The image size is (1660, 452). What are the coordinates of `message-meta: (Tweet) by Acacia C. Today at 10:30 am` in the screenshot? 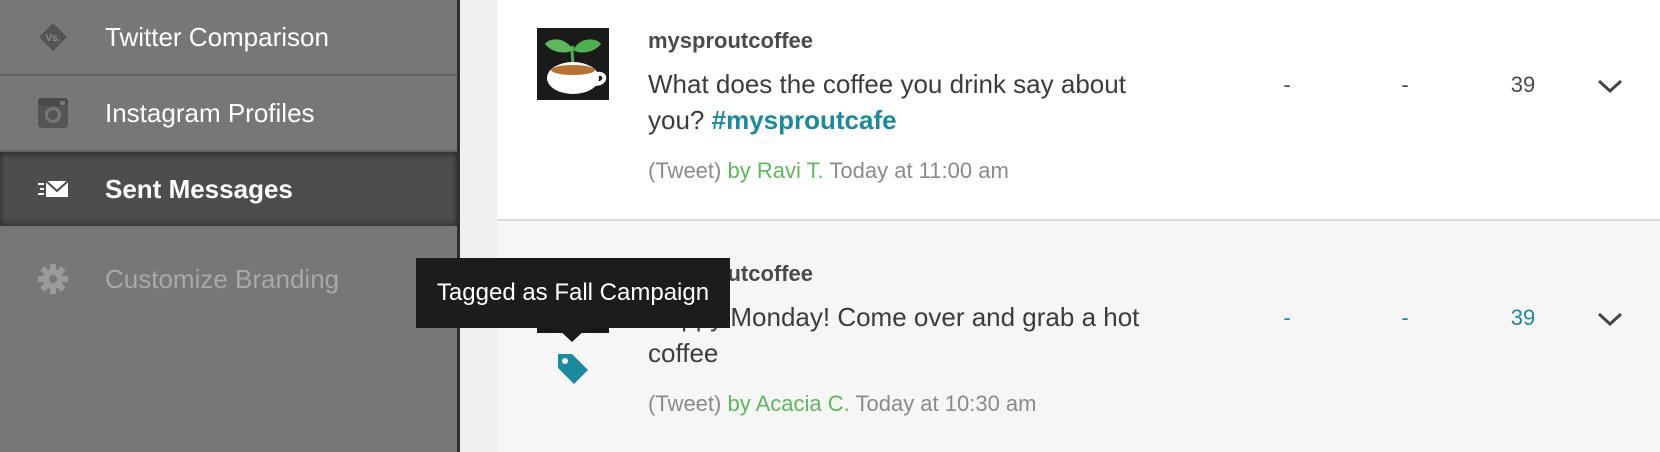 It's located at (842, 404).